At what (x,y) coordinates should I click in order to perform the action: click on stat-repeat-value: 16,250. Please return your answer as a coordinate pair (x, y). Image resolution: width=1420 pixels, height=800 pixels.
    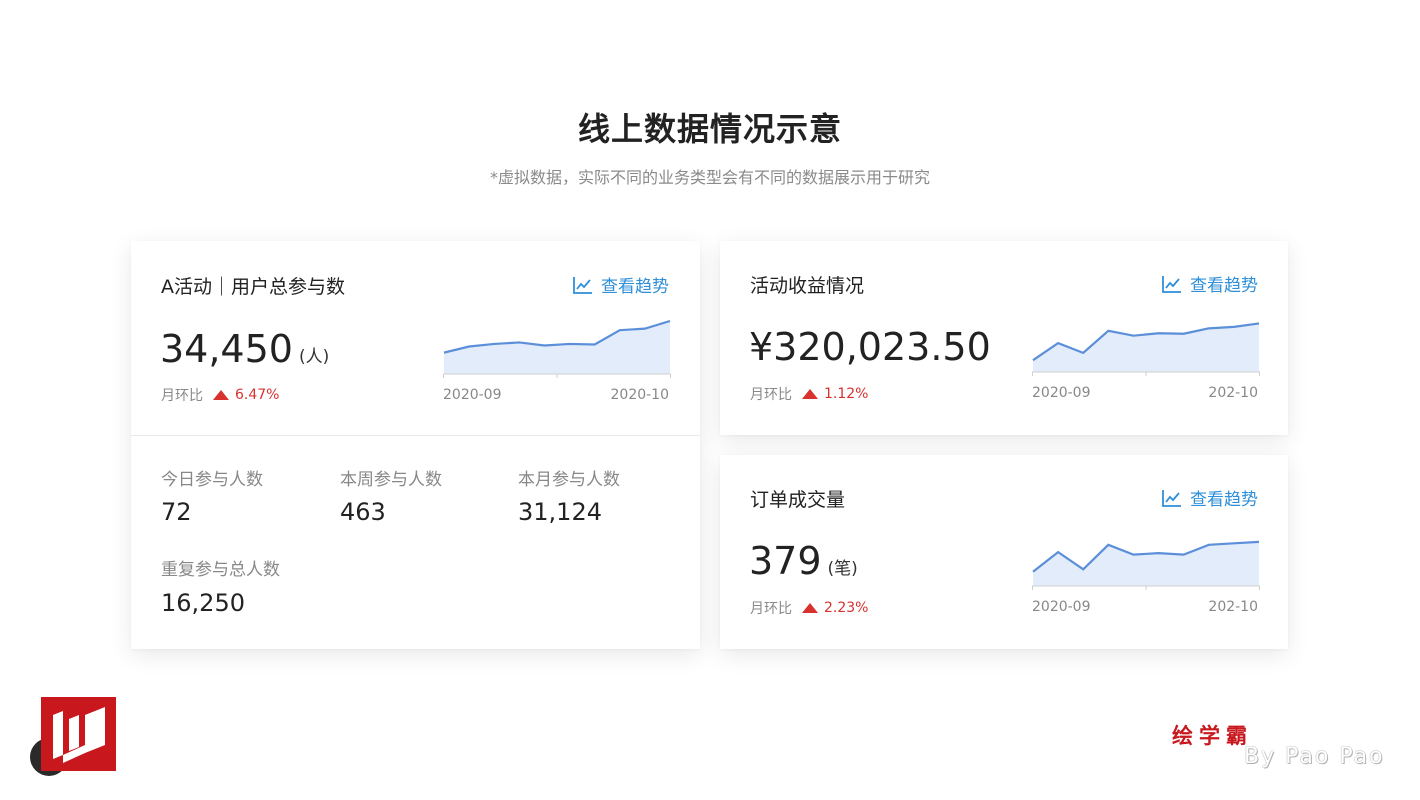
    Looking at the image, I should click on (203, 603).